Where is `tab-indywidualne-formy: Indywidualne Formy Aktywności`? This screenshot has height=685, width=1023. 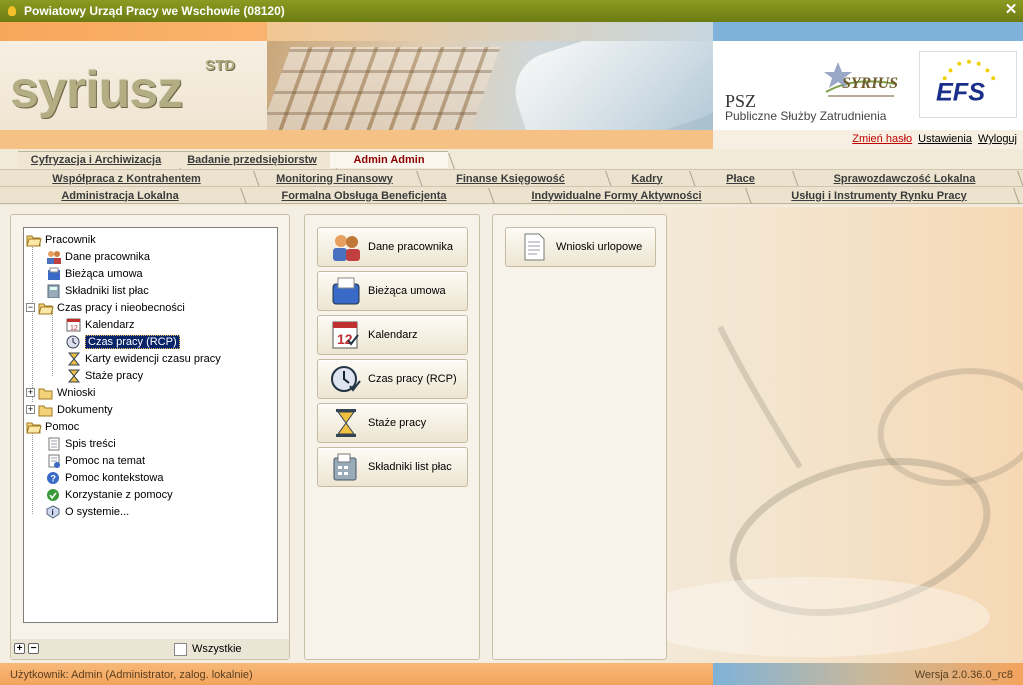
tab-indywidualne-formy: Indywidualne Formy Aktywności is located at coordinates (616, 195).